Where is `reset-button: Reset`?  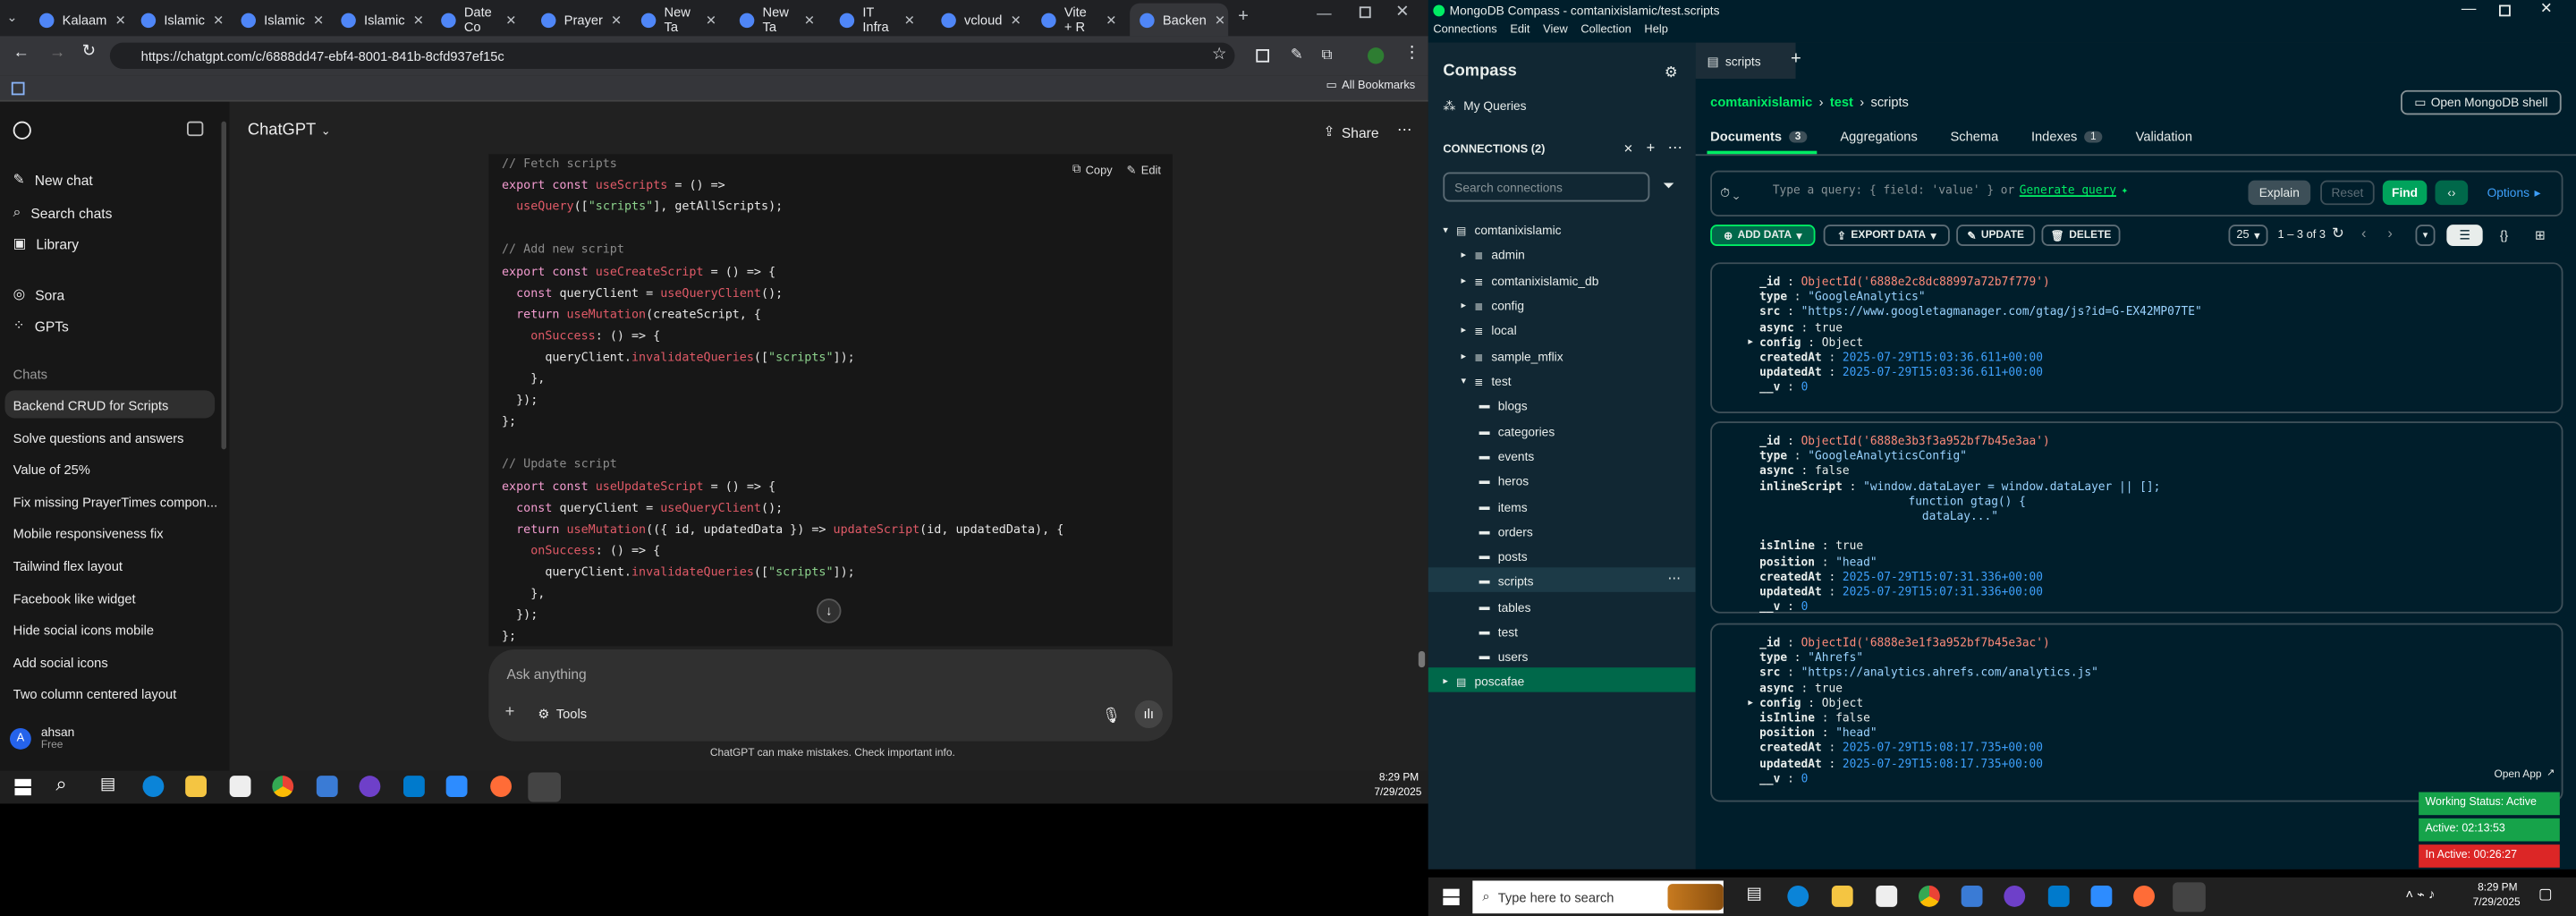
reset-button: Reset is located at coordinates (2347, 193).